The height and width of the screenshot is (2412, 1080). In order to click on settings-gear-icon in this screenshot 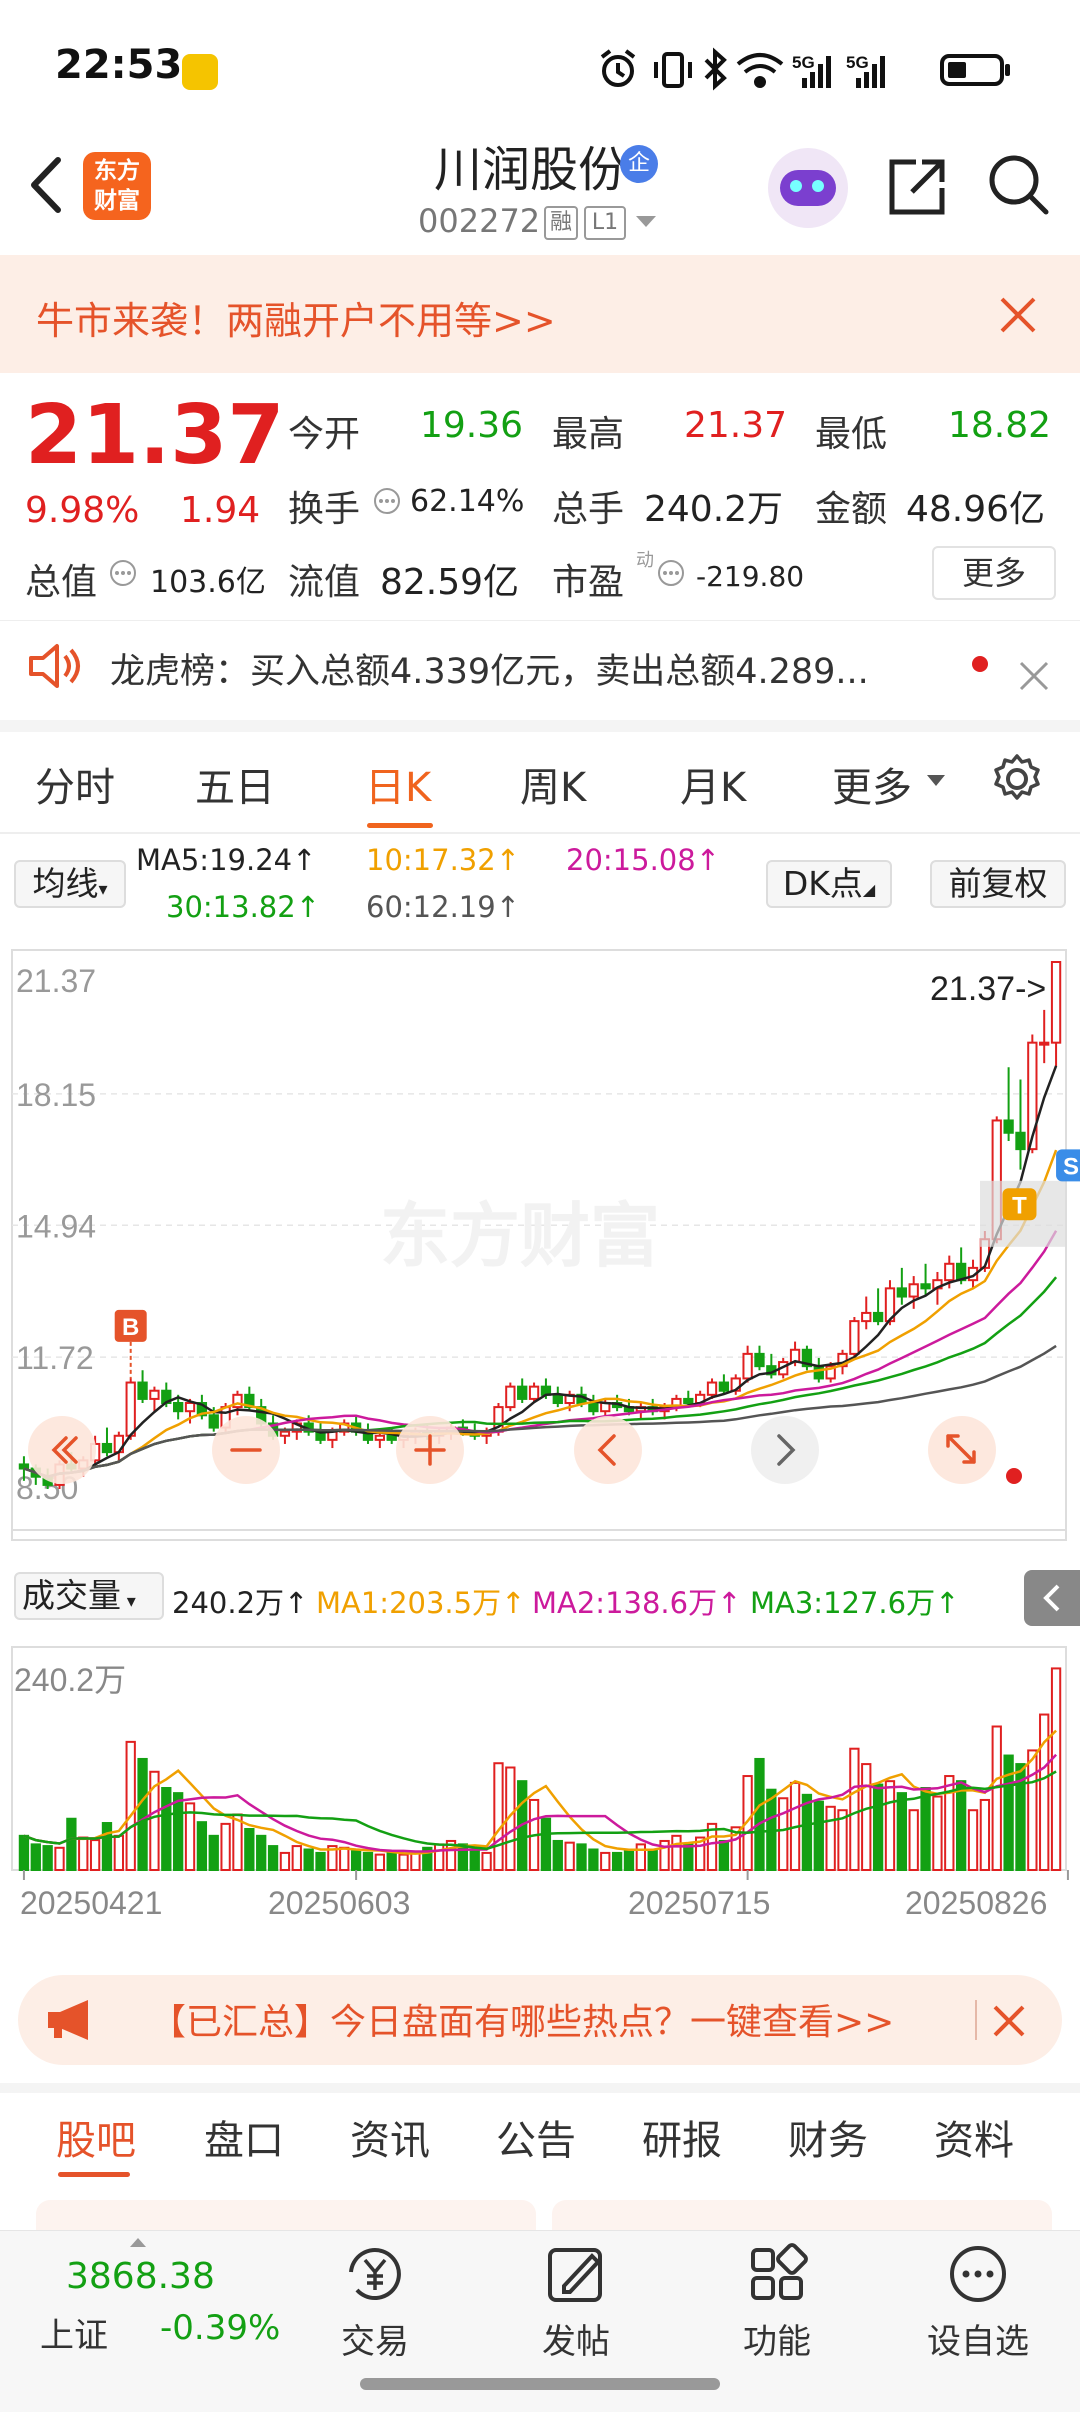, I will do `click(1017, 779)`.